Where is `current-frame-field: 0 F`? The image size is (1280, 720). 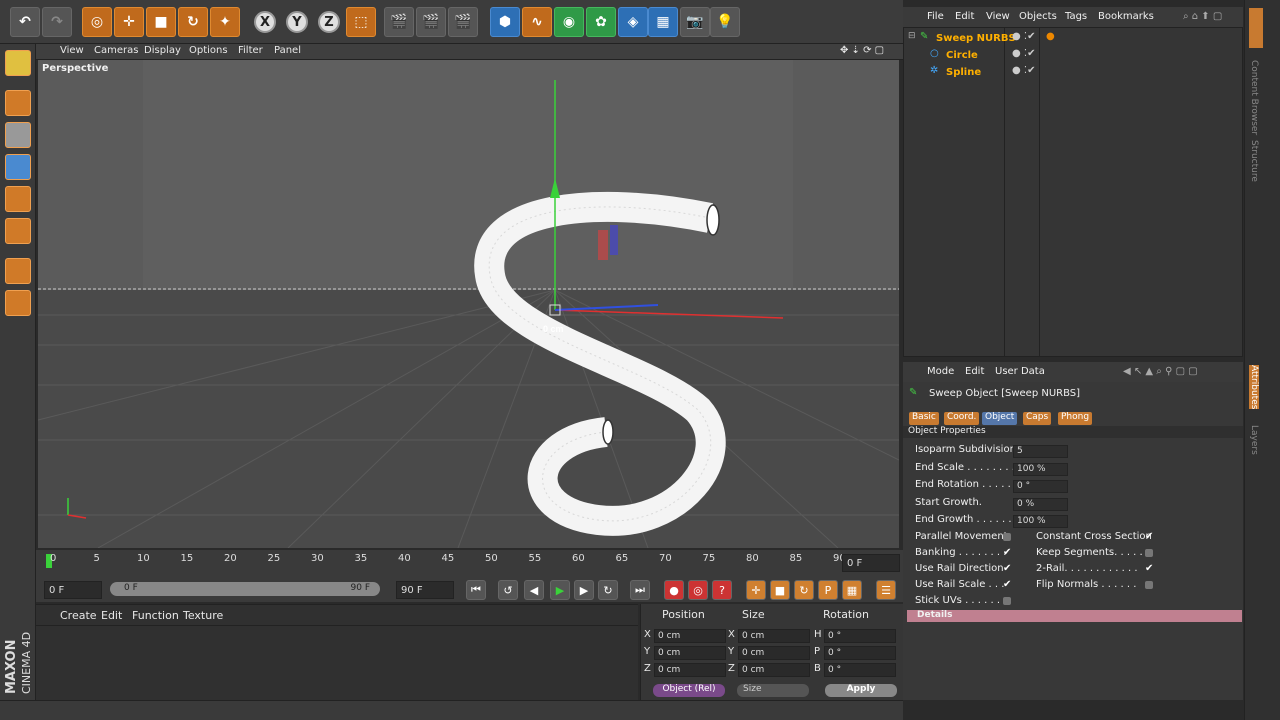
current-frame-field: 0 F is located at coordinates (871, 563).